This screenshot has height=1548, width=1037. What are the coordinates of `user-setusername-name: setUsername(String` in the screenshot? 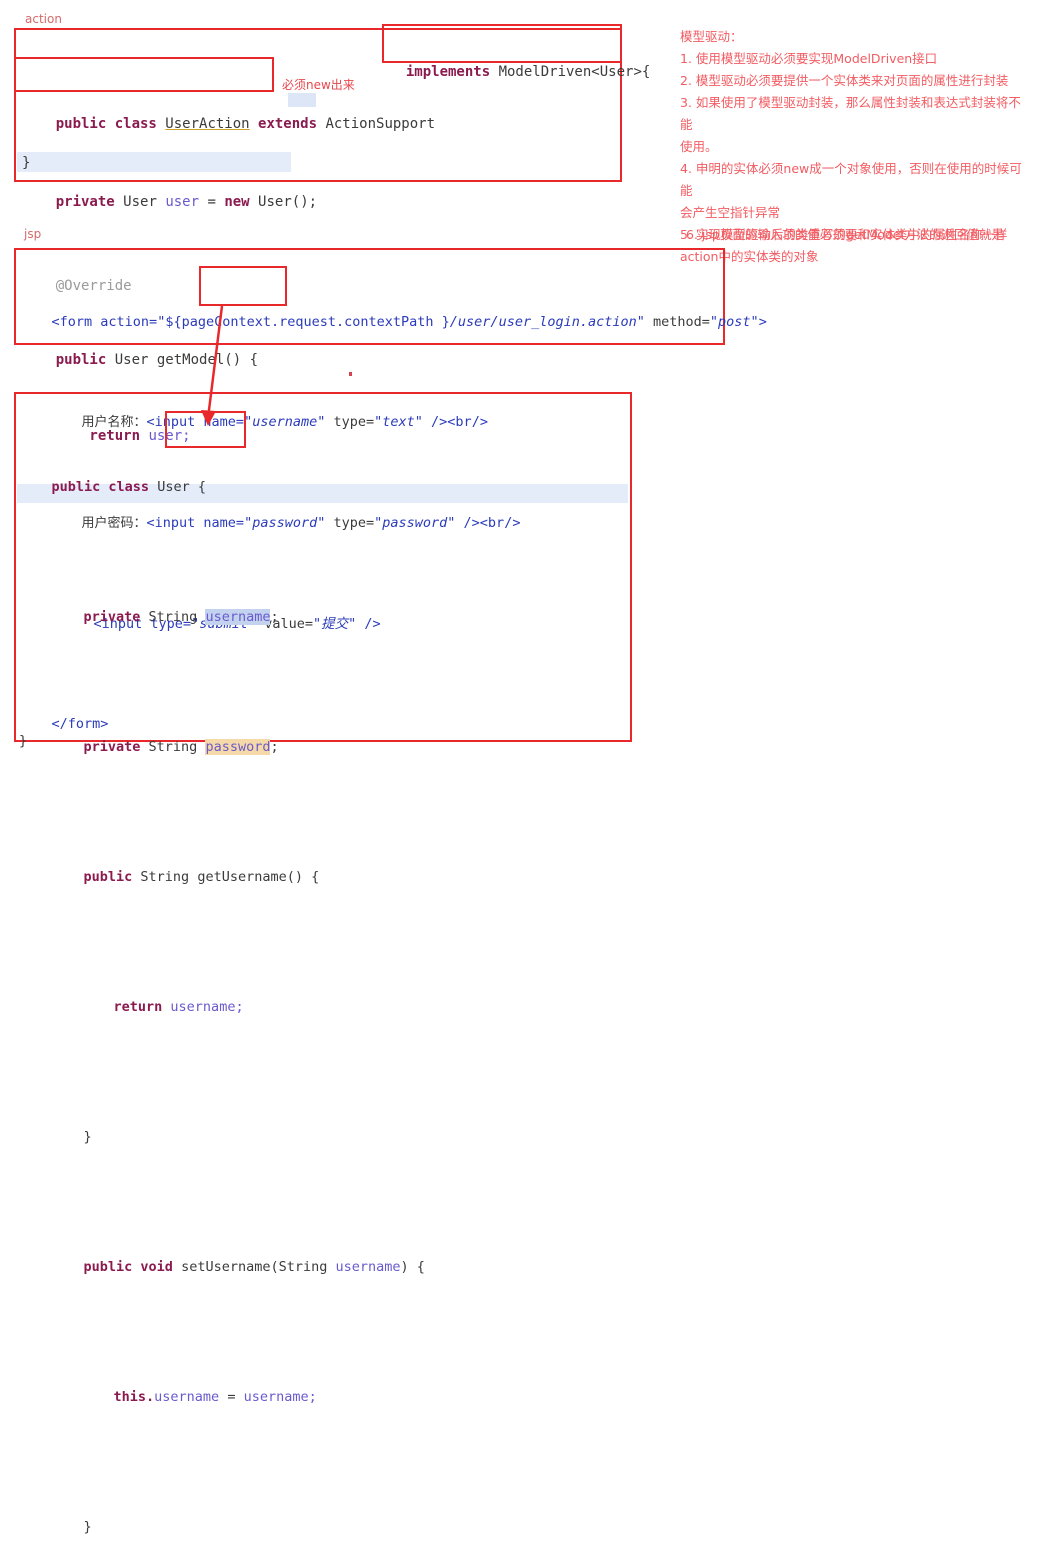 It's located at (258, 1267).